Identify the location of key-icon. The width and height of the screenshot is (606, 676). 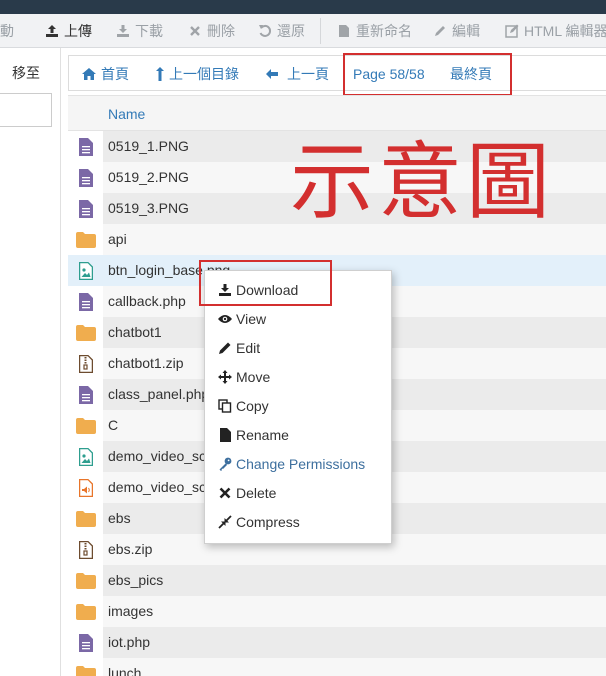
(225, 464).